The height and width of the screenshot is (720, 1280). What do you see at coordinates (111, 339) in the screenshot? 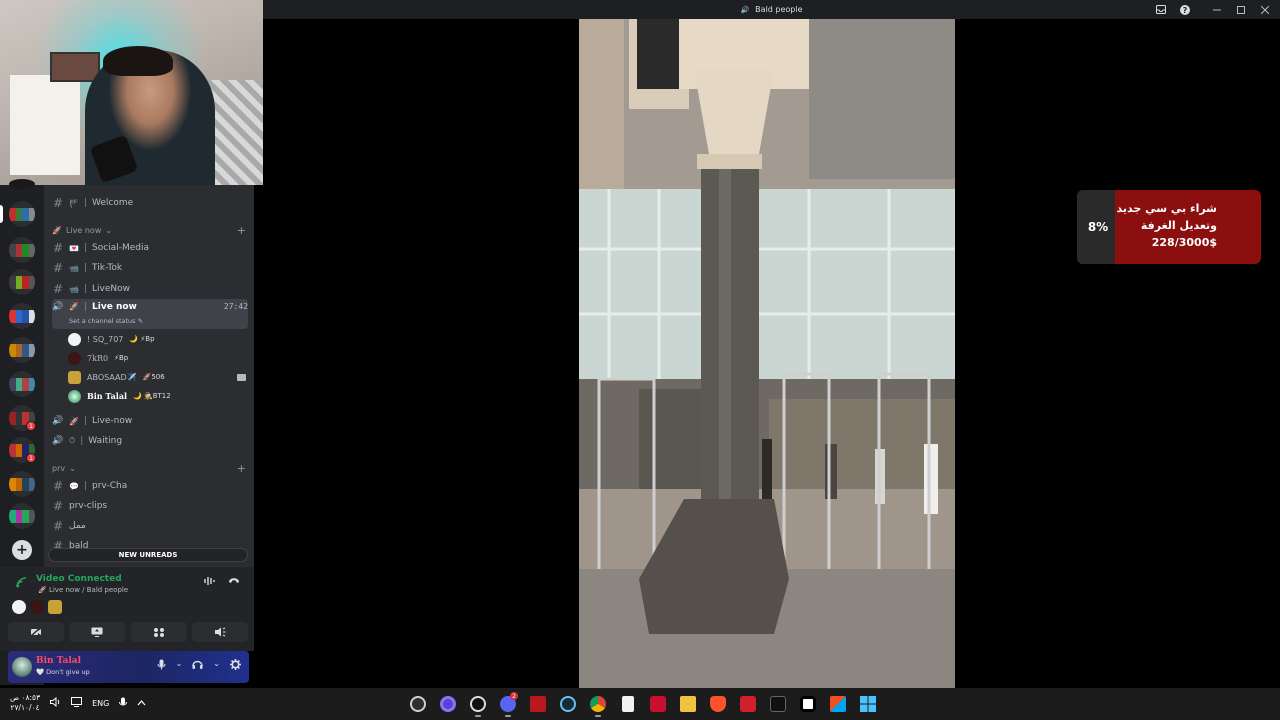
I see `voice-user: ! SQ_707 🌙 ⚡Bp` at bounding box center [111, 339].